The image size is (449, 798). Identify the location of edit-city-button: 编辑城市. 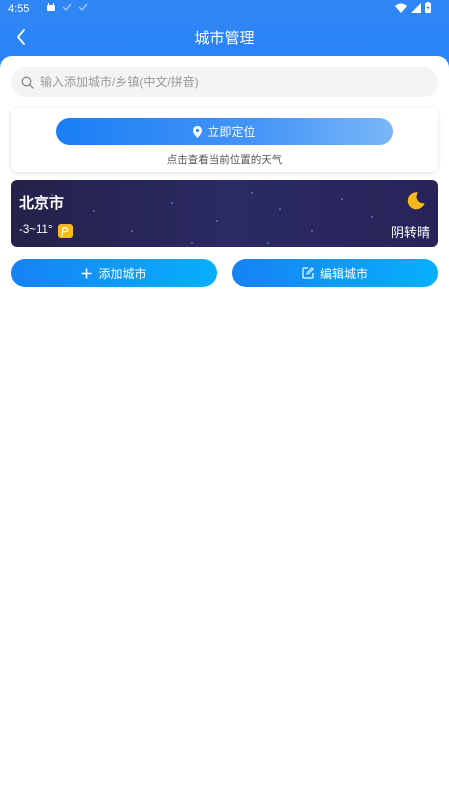
(335, 273).